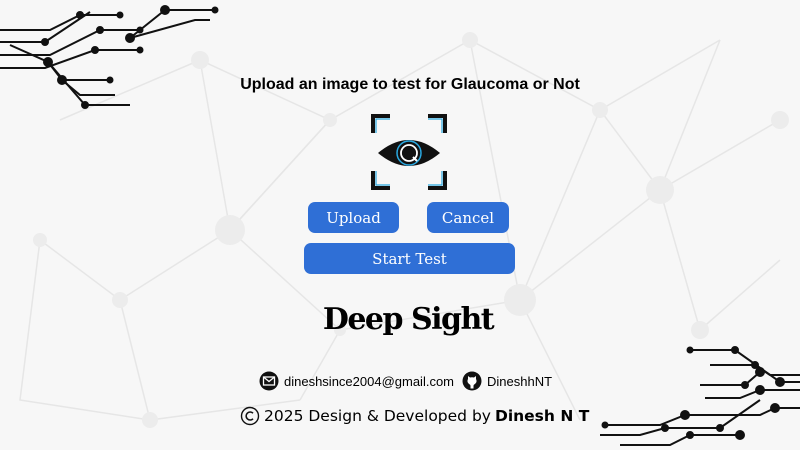 Image resolution: width=800 pixels, height=450 pixels. What do you see at coordinates (377, 416) in the screenshot?
I see `copyright-text: 2025 Design & Developed by` at bounding box center [377, 416].